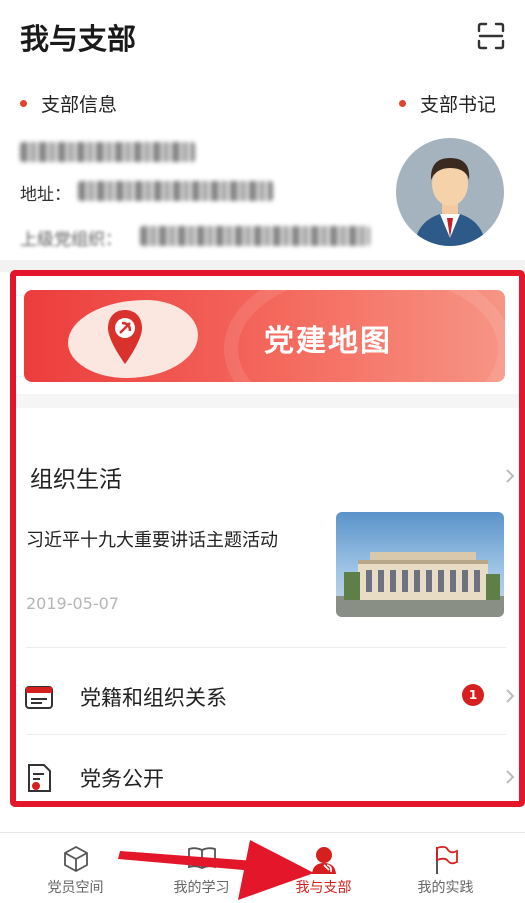 The height and width of the screenshot is (903, 525). What do you see at coordinates (267, 696) in the screenshot?
I see `membership-relation-row: 党籍和组织关系 1` at bounding box center [267, 696].